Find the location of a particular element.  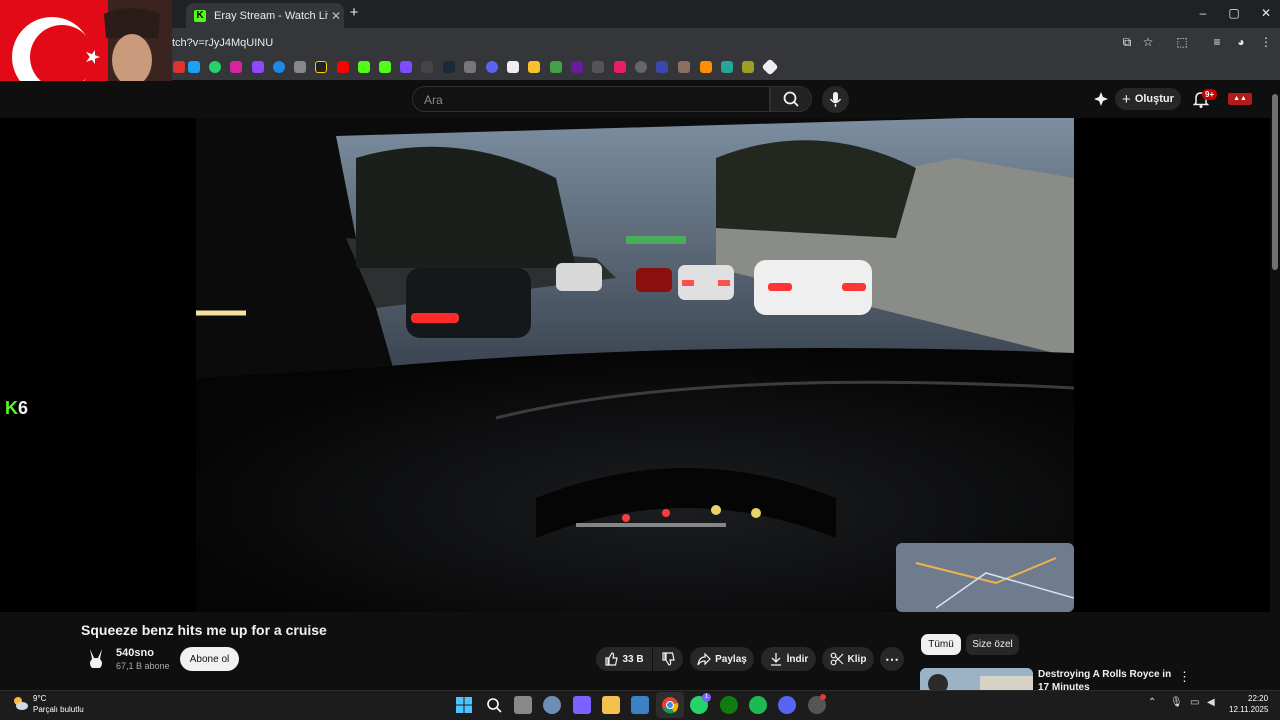

weather-description: Parçalı bulutlu is located at coordinates (58, 709).